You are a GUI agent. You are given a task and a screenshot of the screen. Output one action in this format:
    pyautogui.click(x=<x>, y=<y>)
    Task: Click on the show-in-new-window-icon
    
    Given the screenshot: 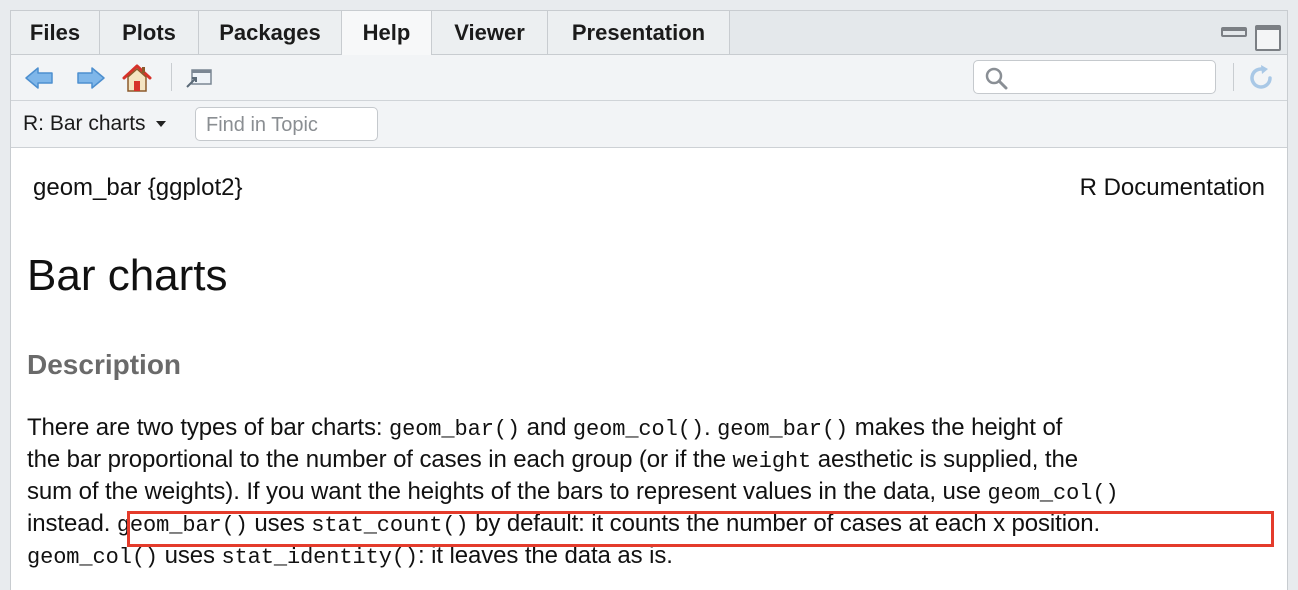 What is the action you would take?
    pyautogui.click(x=199, y=78)
    